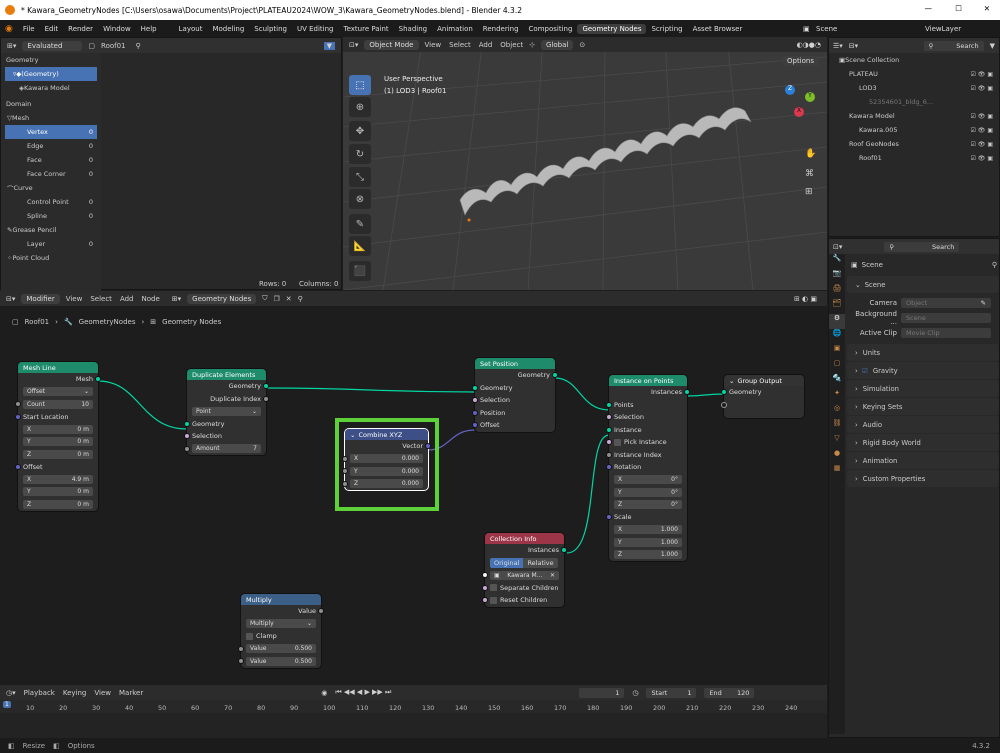  What do you see at coordinates (800, 61) in the screenshot?
I see `options-dropdown: Options` at bounding box center [800, 61].